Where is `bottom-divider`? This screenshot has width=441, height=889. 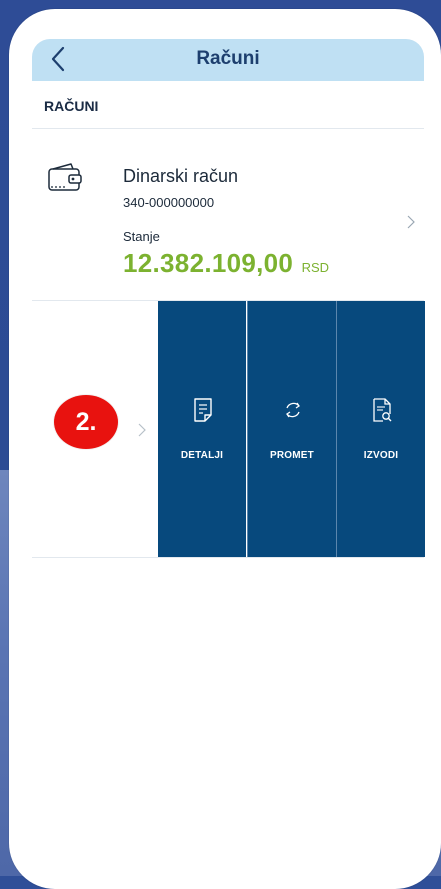 bottom-divider is located at coordinates (228, 557).